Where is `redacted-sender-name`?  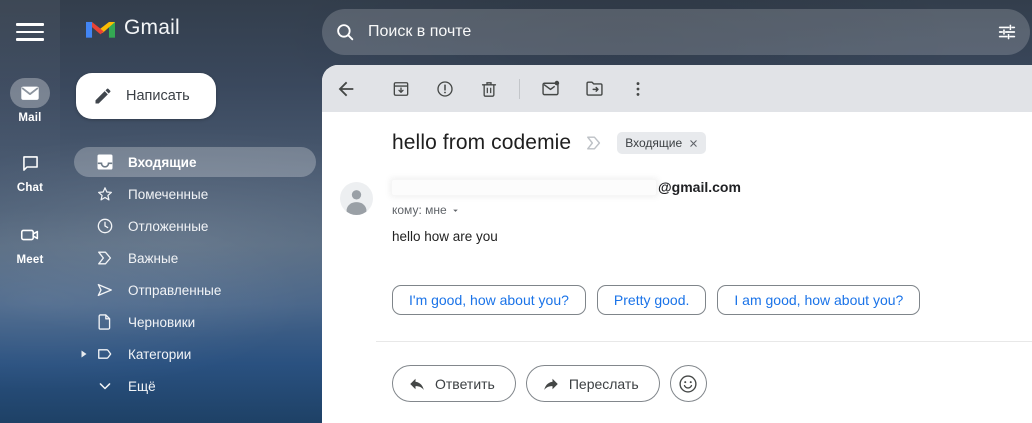 redacted-sender-name is located at coordinates (524, 187).